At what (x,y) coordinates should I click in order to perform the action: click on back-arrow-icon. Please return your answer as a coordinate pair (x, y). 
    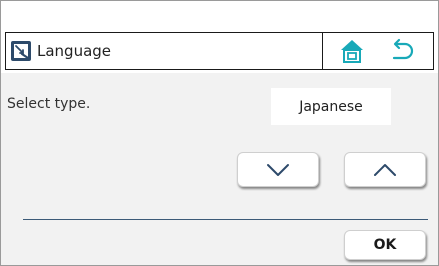
    Looking at the image, I should click on (403, 49).